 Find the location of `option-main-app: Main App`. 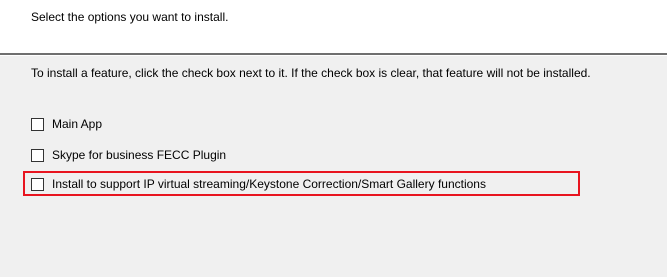

option-main-app: Main App is located at coordinates (66, 124).